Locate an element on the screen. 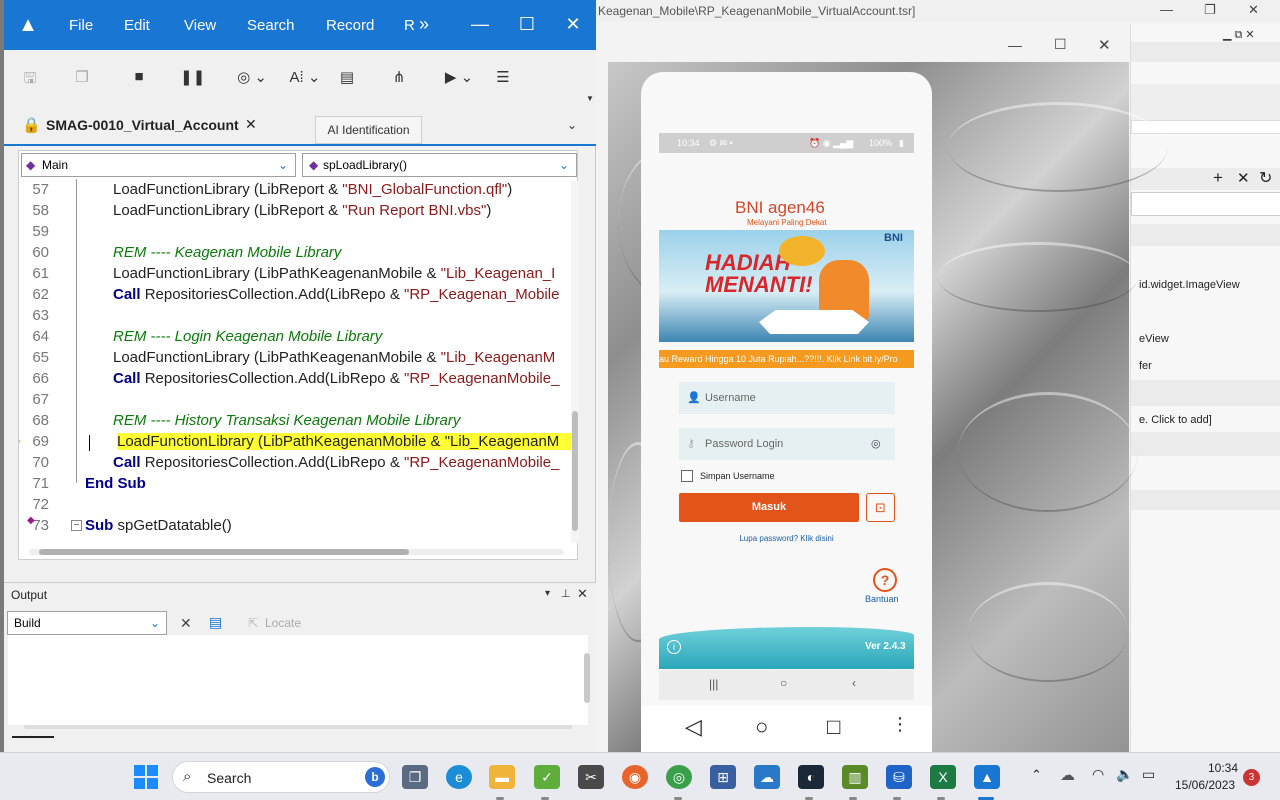  vertical-scrollbar is located at coordinates (575, 362).